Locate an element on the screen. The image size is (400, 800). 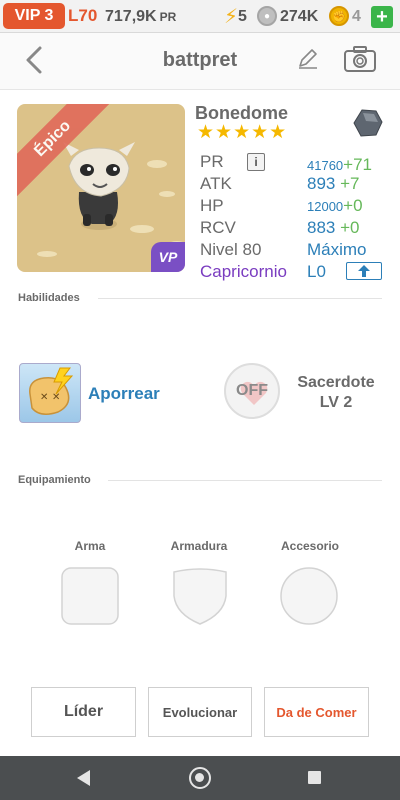
stat-zodiac-label: Capricornio is located at coordinates (243, 271).